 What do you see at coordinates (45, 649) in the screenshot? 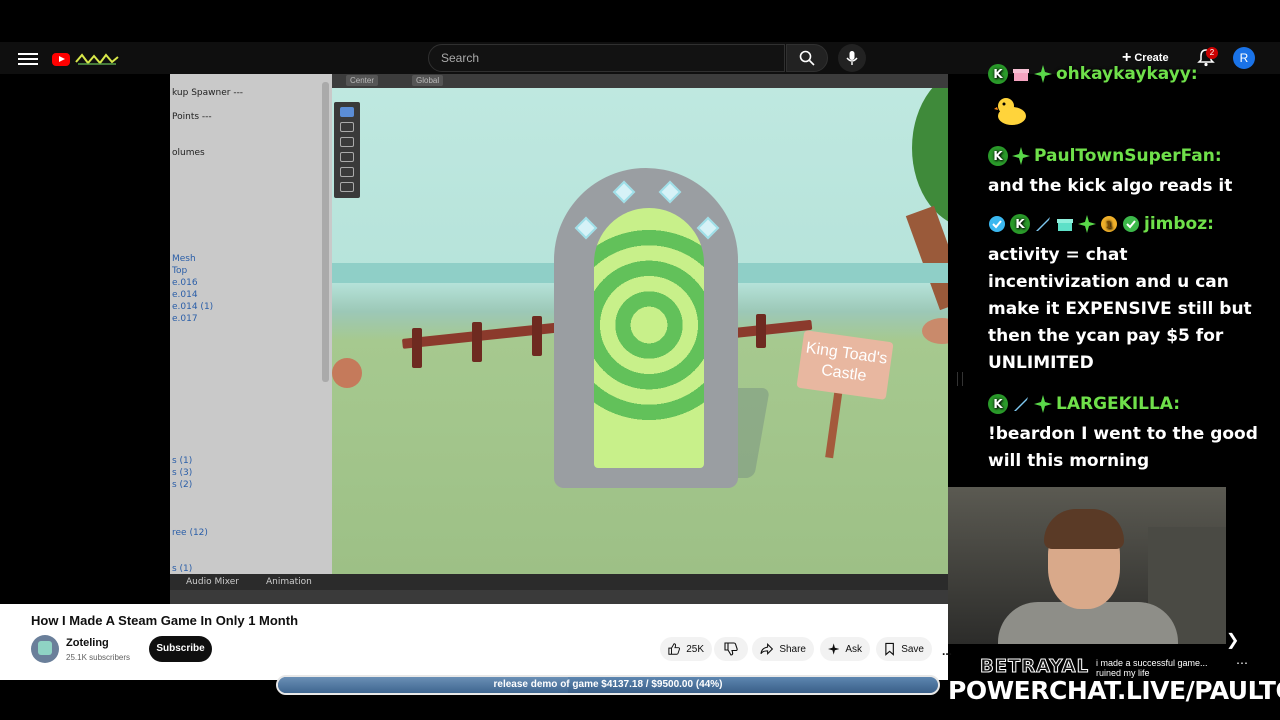
I see `channel-avatar` at bounding box center [45, 649].